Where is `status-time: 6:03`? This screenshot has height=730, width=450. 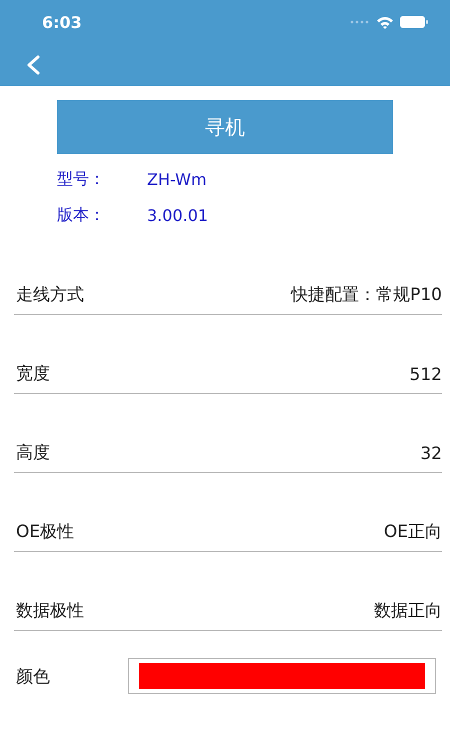 status-time: 6:03 is located at coordinates (62, 22).